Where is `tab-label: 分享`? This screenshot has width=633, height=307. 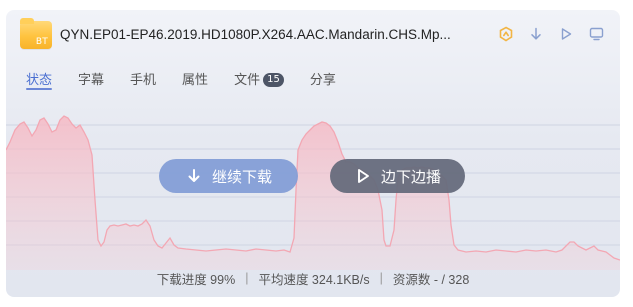 tab-label: 分享 is located at coordinates (322, 79).